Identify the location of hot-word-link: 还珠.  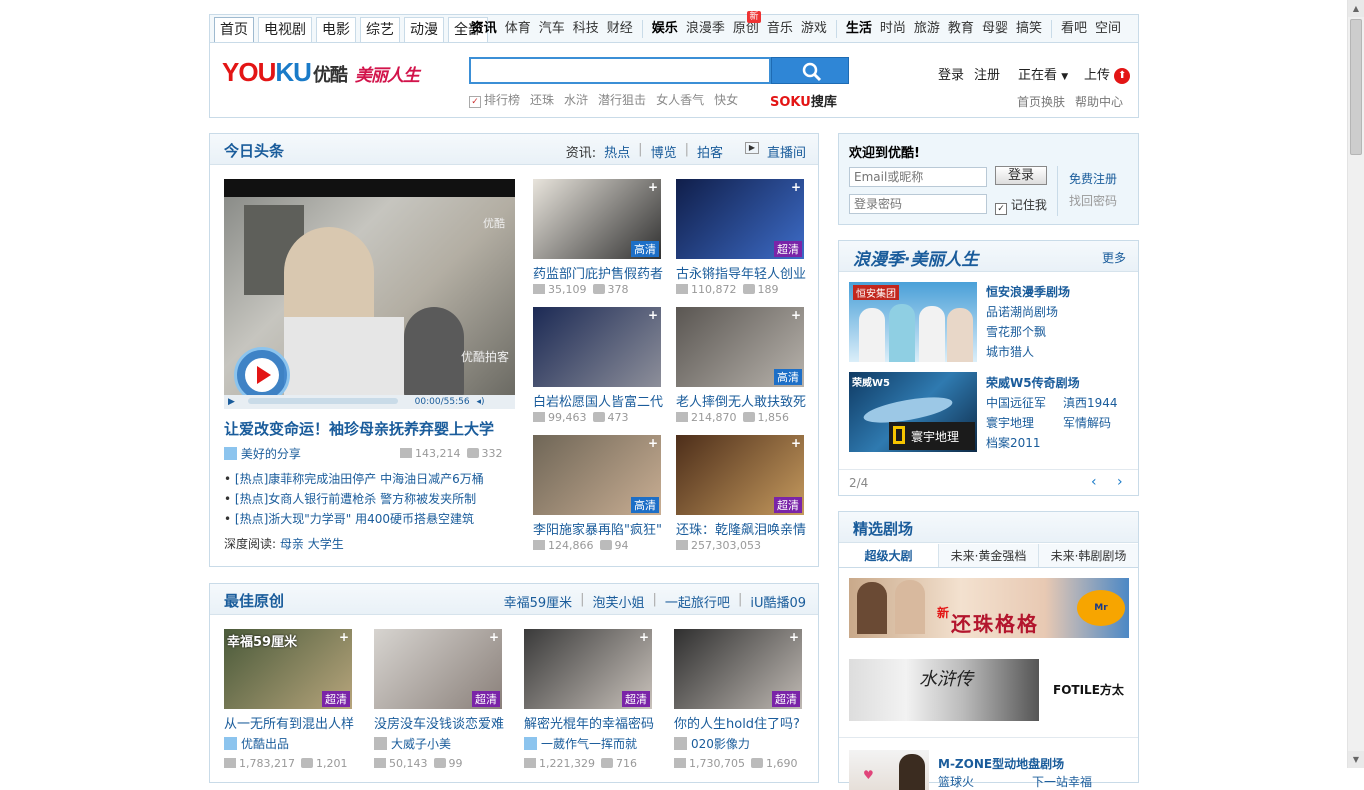
(542, 99).